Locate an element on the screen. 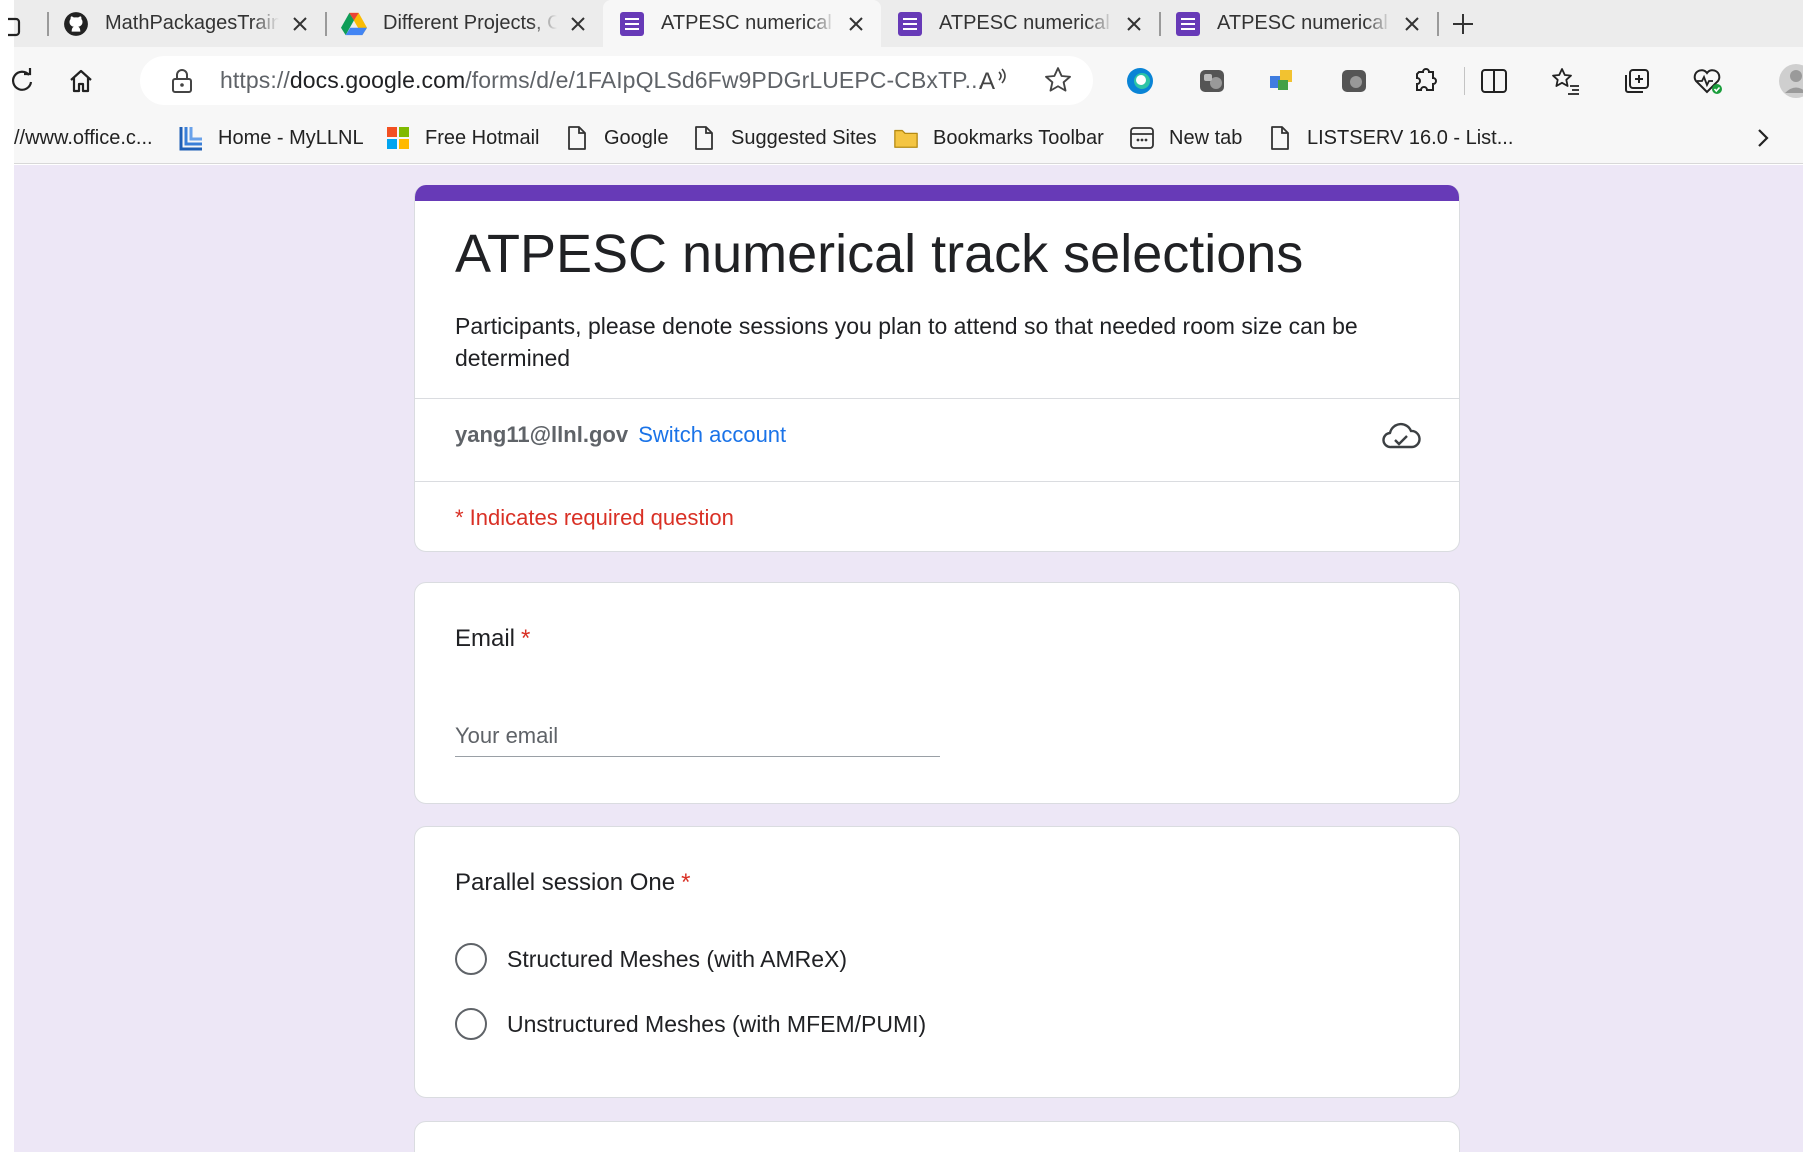 Image resolution: width=1803 pixels, height=1152 pixels. read-aloud-icon: A is located at coordinates (995, 83).